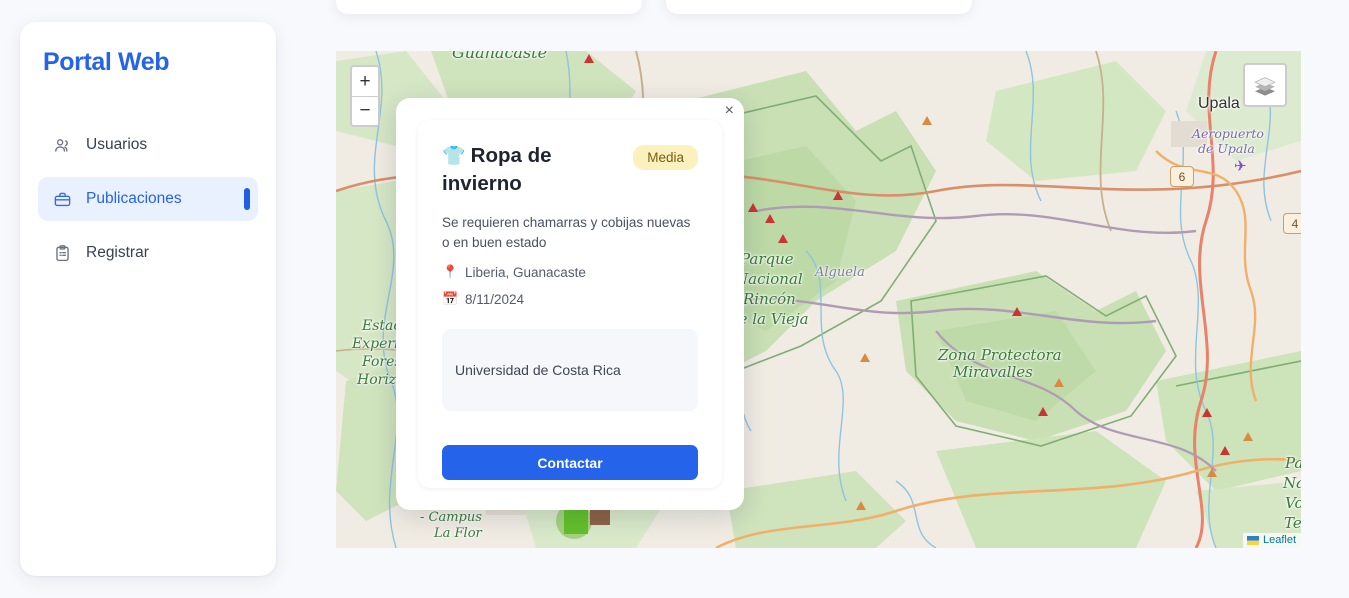  What do you see at coordinates (1279, 540) in the screenshot?
I see `leaflet-link: Leaflet` at bounding box center [1279, 540].